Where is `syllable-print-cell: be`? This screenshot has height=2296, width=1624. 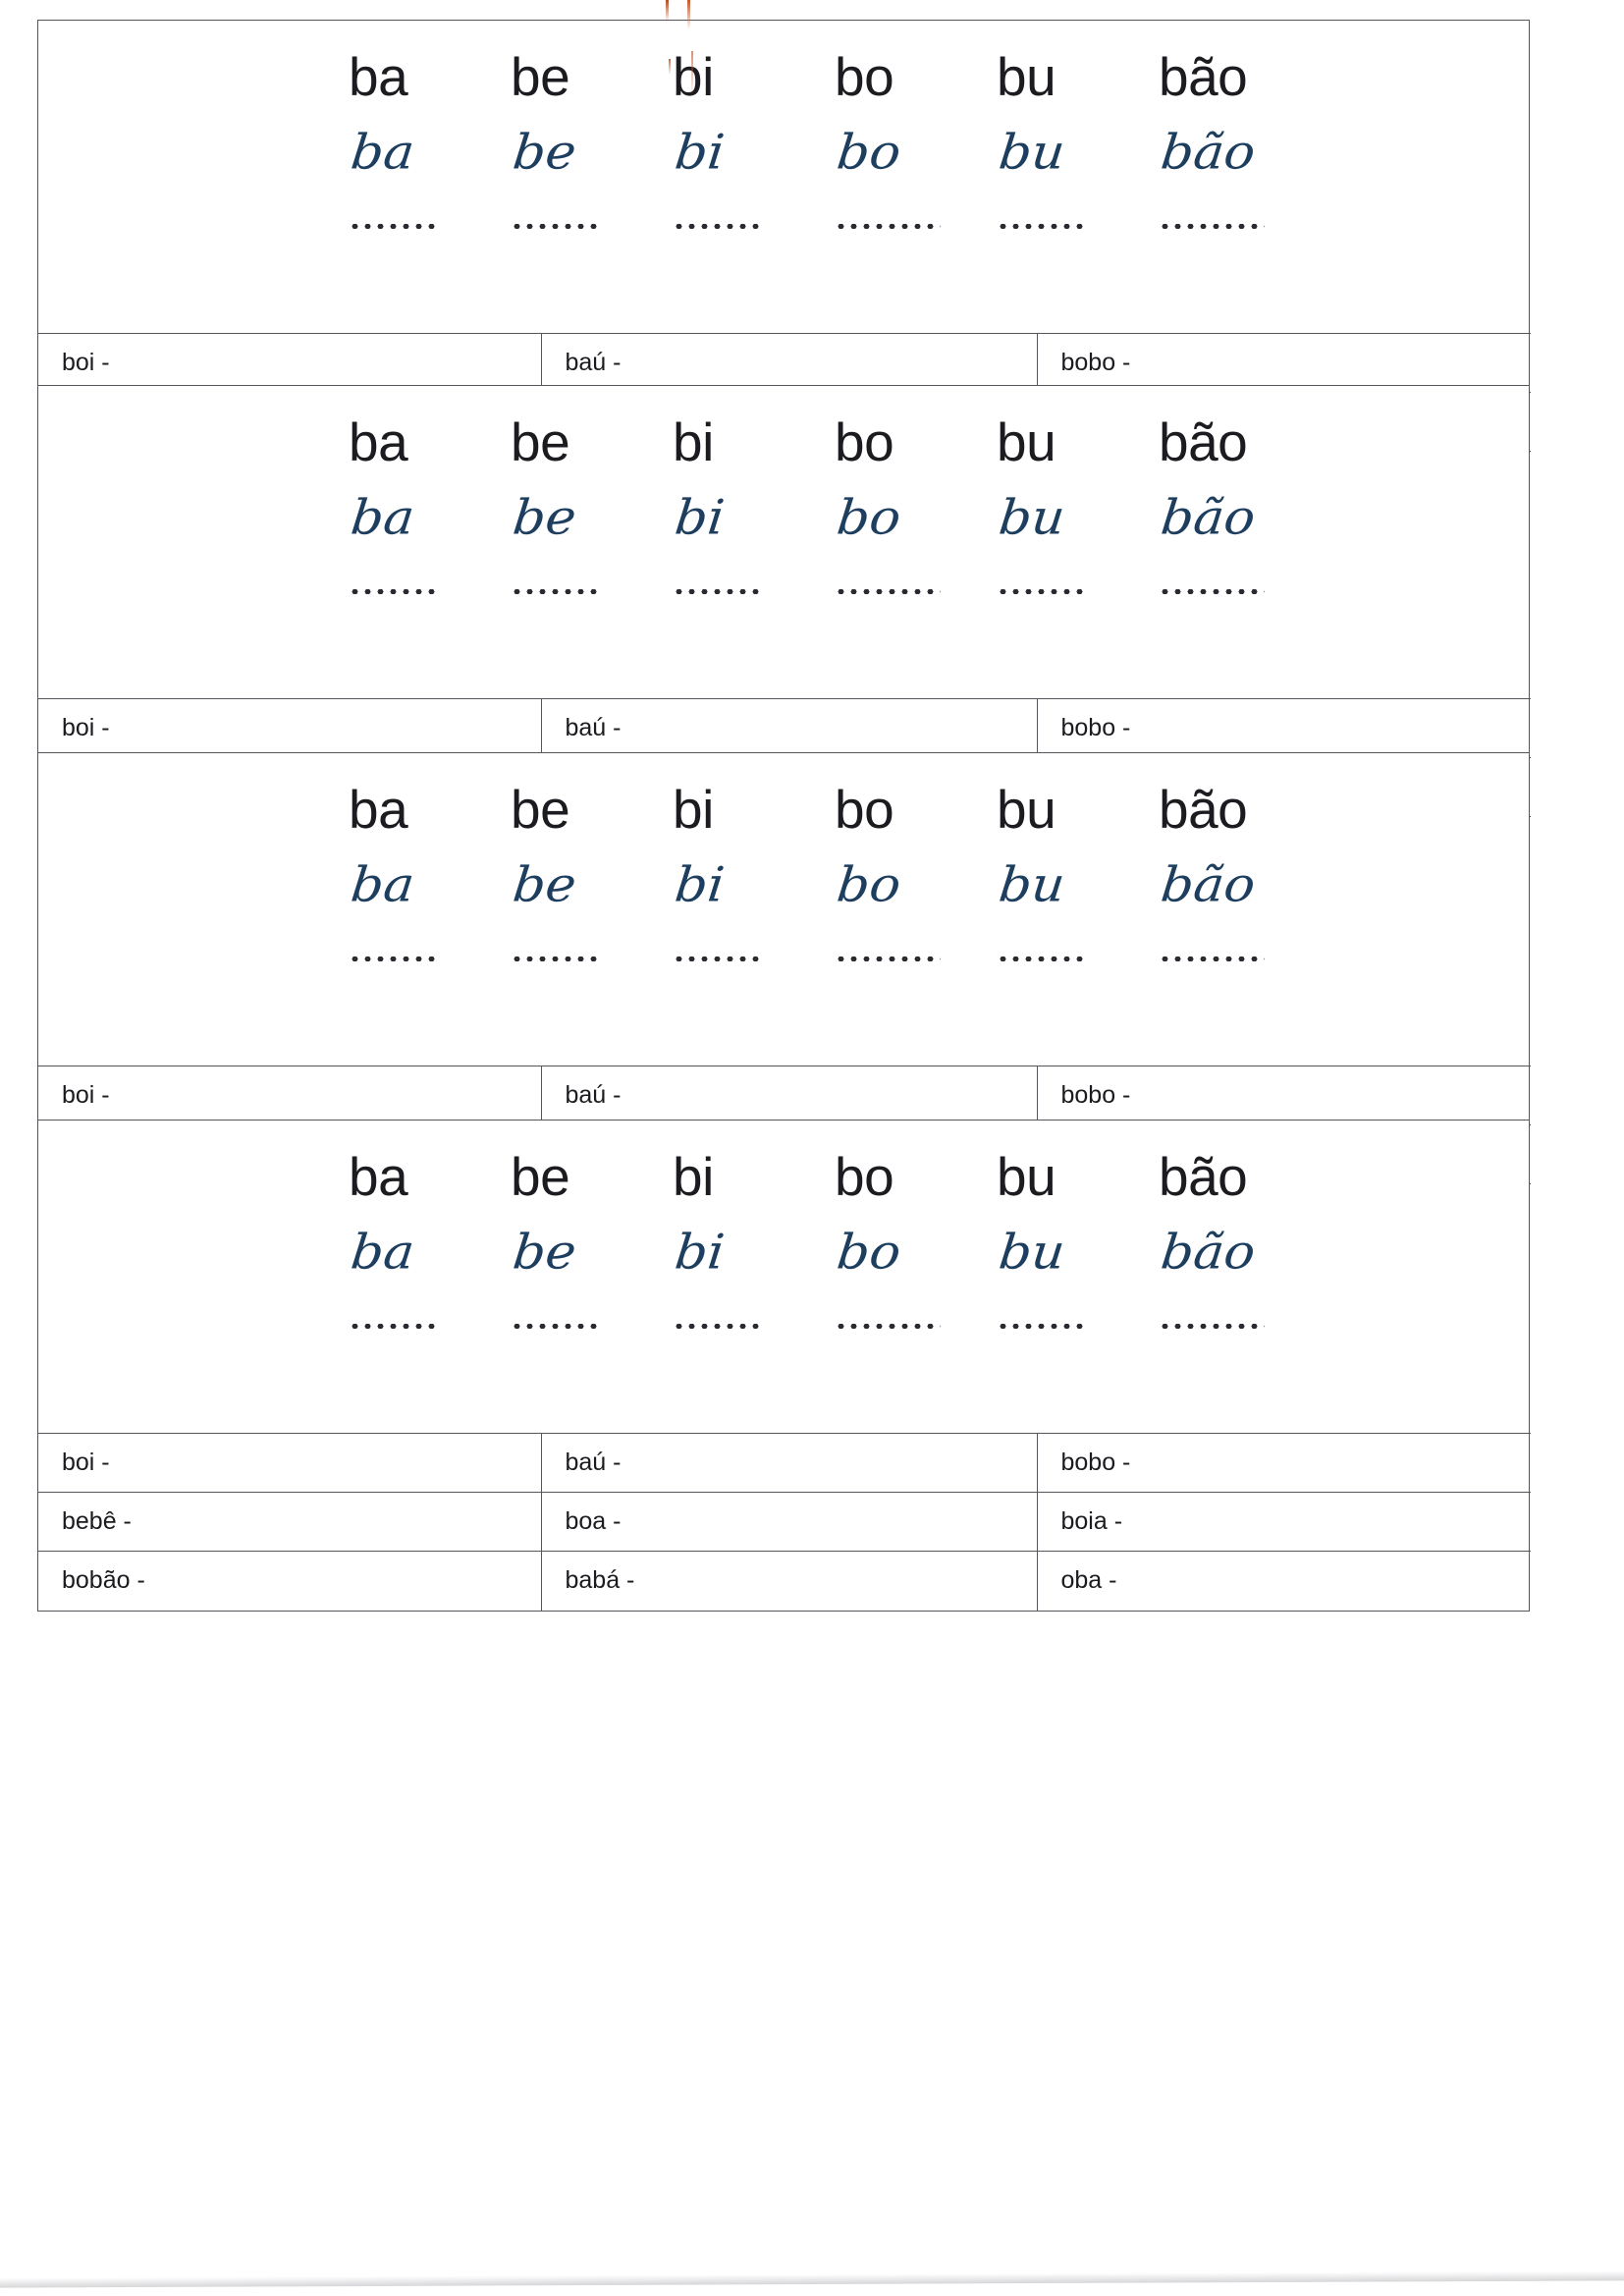 syllable-print-cell: be is located at coordinates (540, 441).